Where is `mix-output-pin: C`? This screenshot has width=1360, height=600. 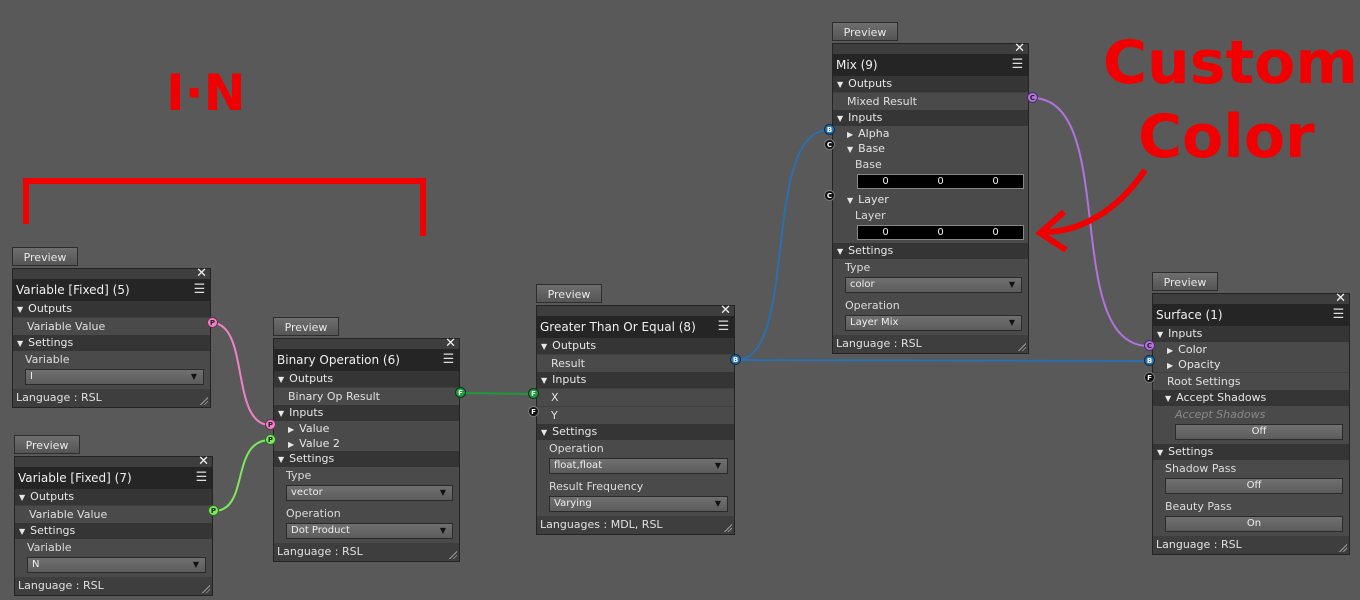
mix-output-pin: C is located at coordinates (1032, 97).